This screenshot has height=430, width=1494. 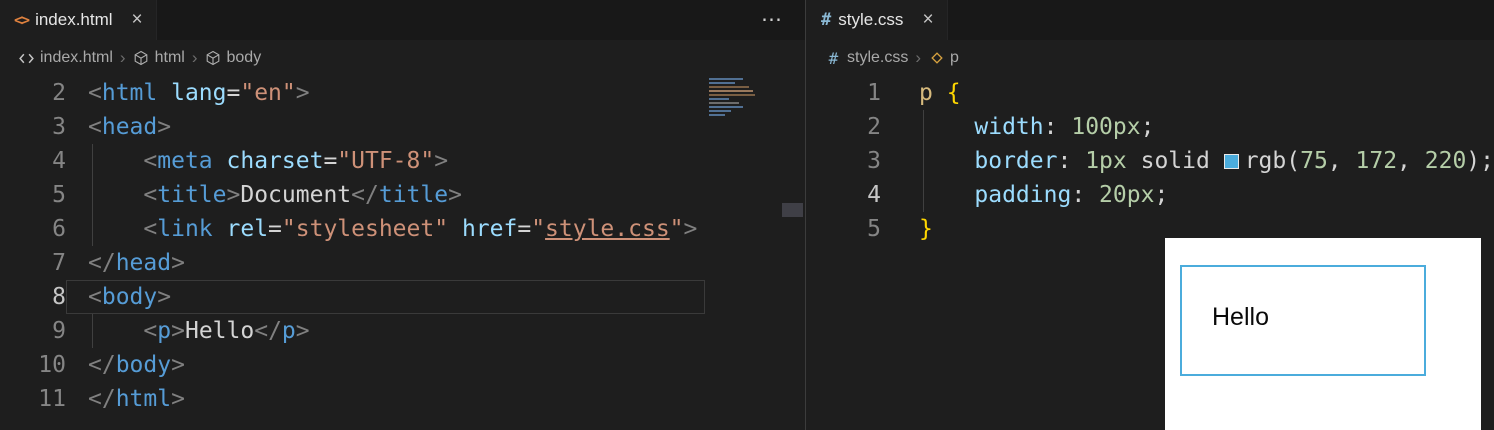 I want to click on line-number: 7, so click(x=59, y=263).